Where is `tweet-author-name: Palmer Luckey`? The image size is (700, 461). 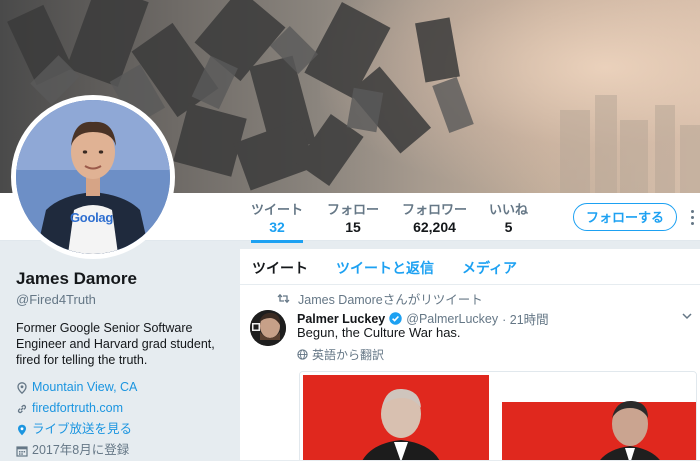 tweet-author-name: Palmer Luckey is located at coordinates (341, 319).